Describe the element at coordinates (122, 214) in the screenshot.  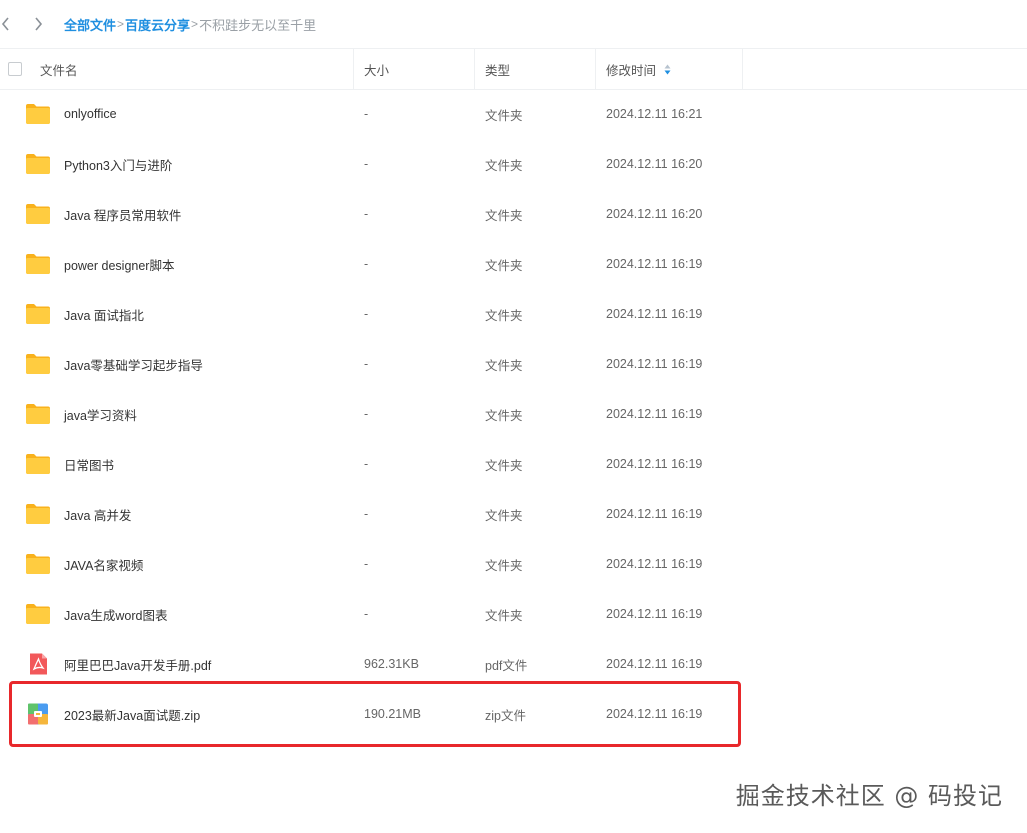
I see `file-name: Java 程序员常用软件` at that location.